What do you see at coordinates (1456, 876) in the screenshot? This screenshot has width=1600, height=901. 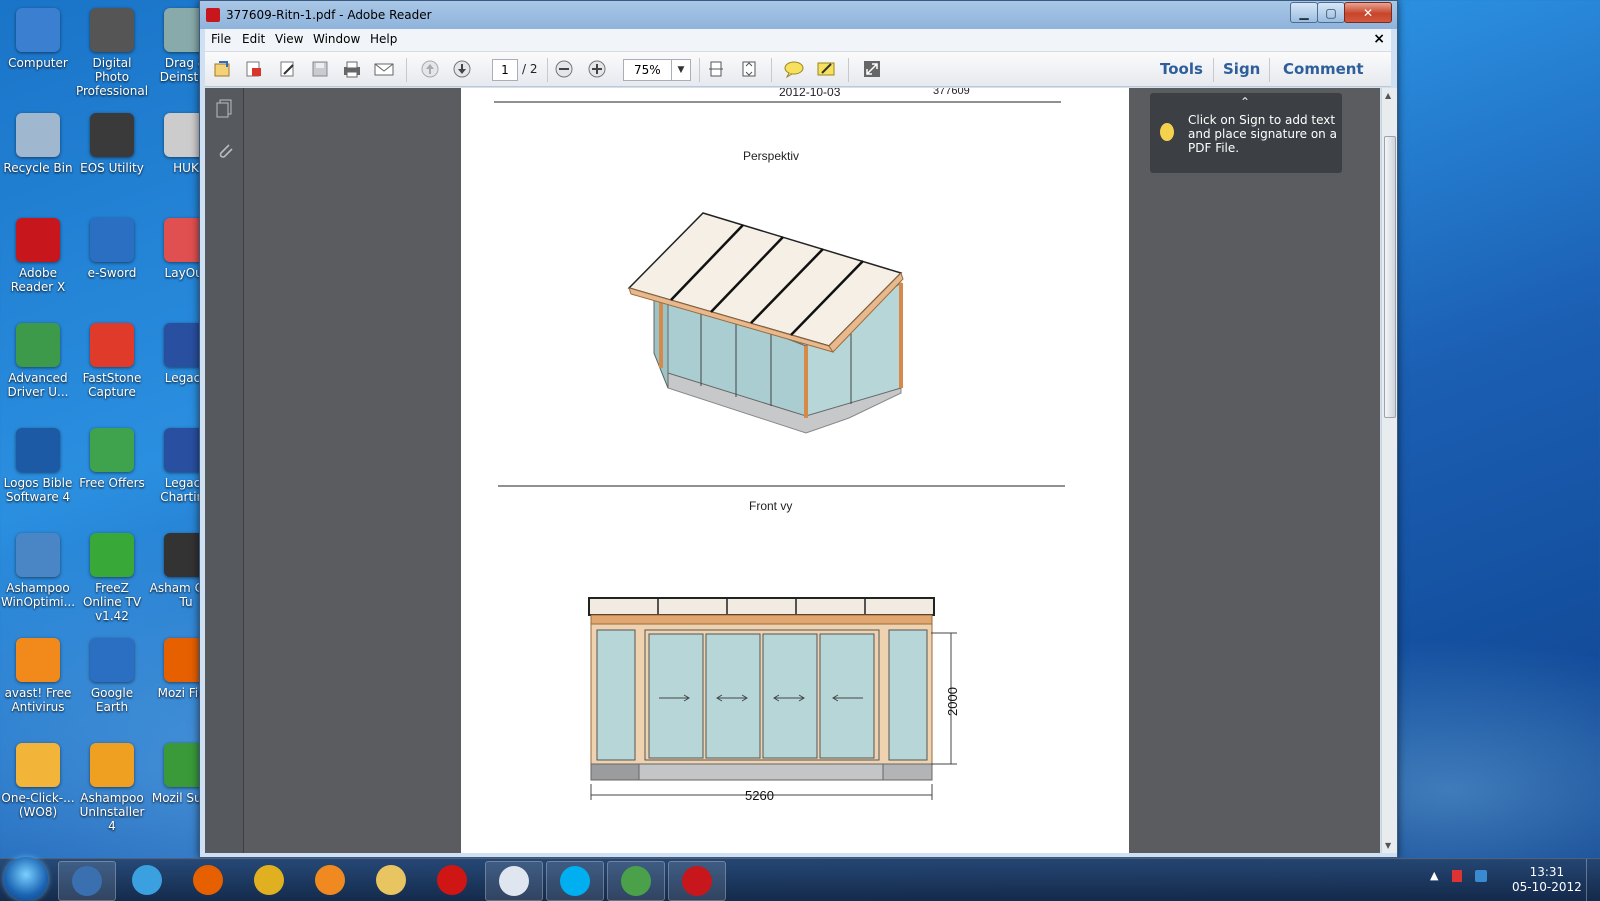 I see `tray-app-icon` at bounding box center [1456, 876].